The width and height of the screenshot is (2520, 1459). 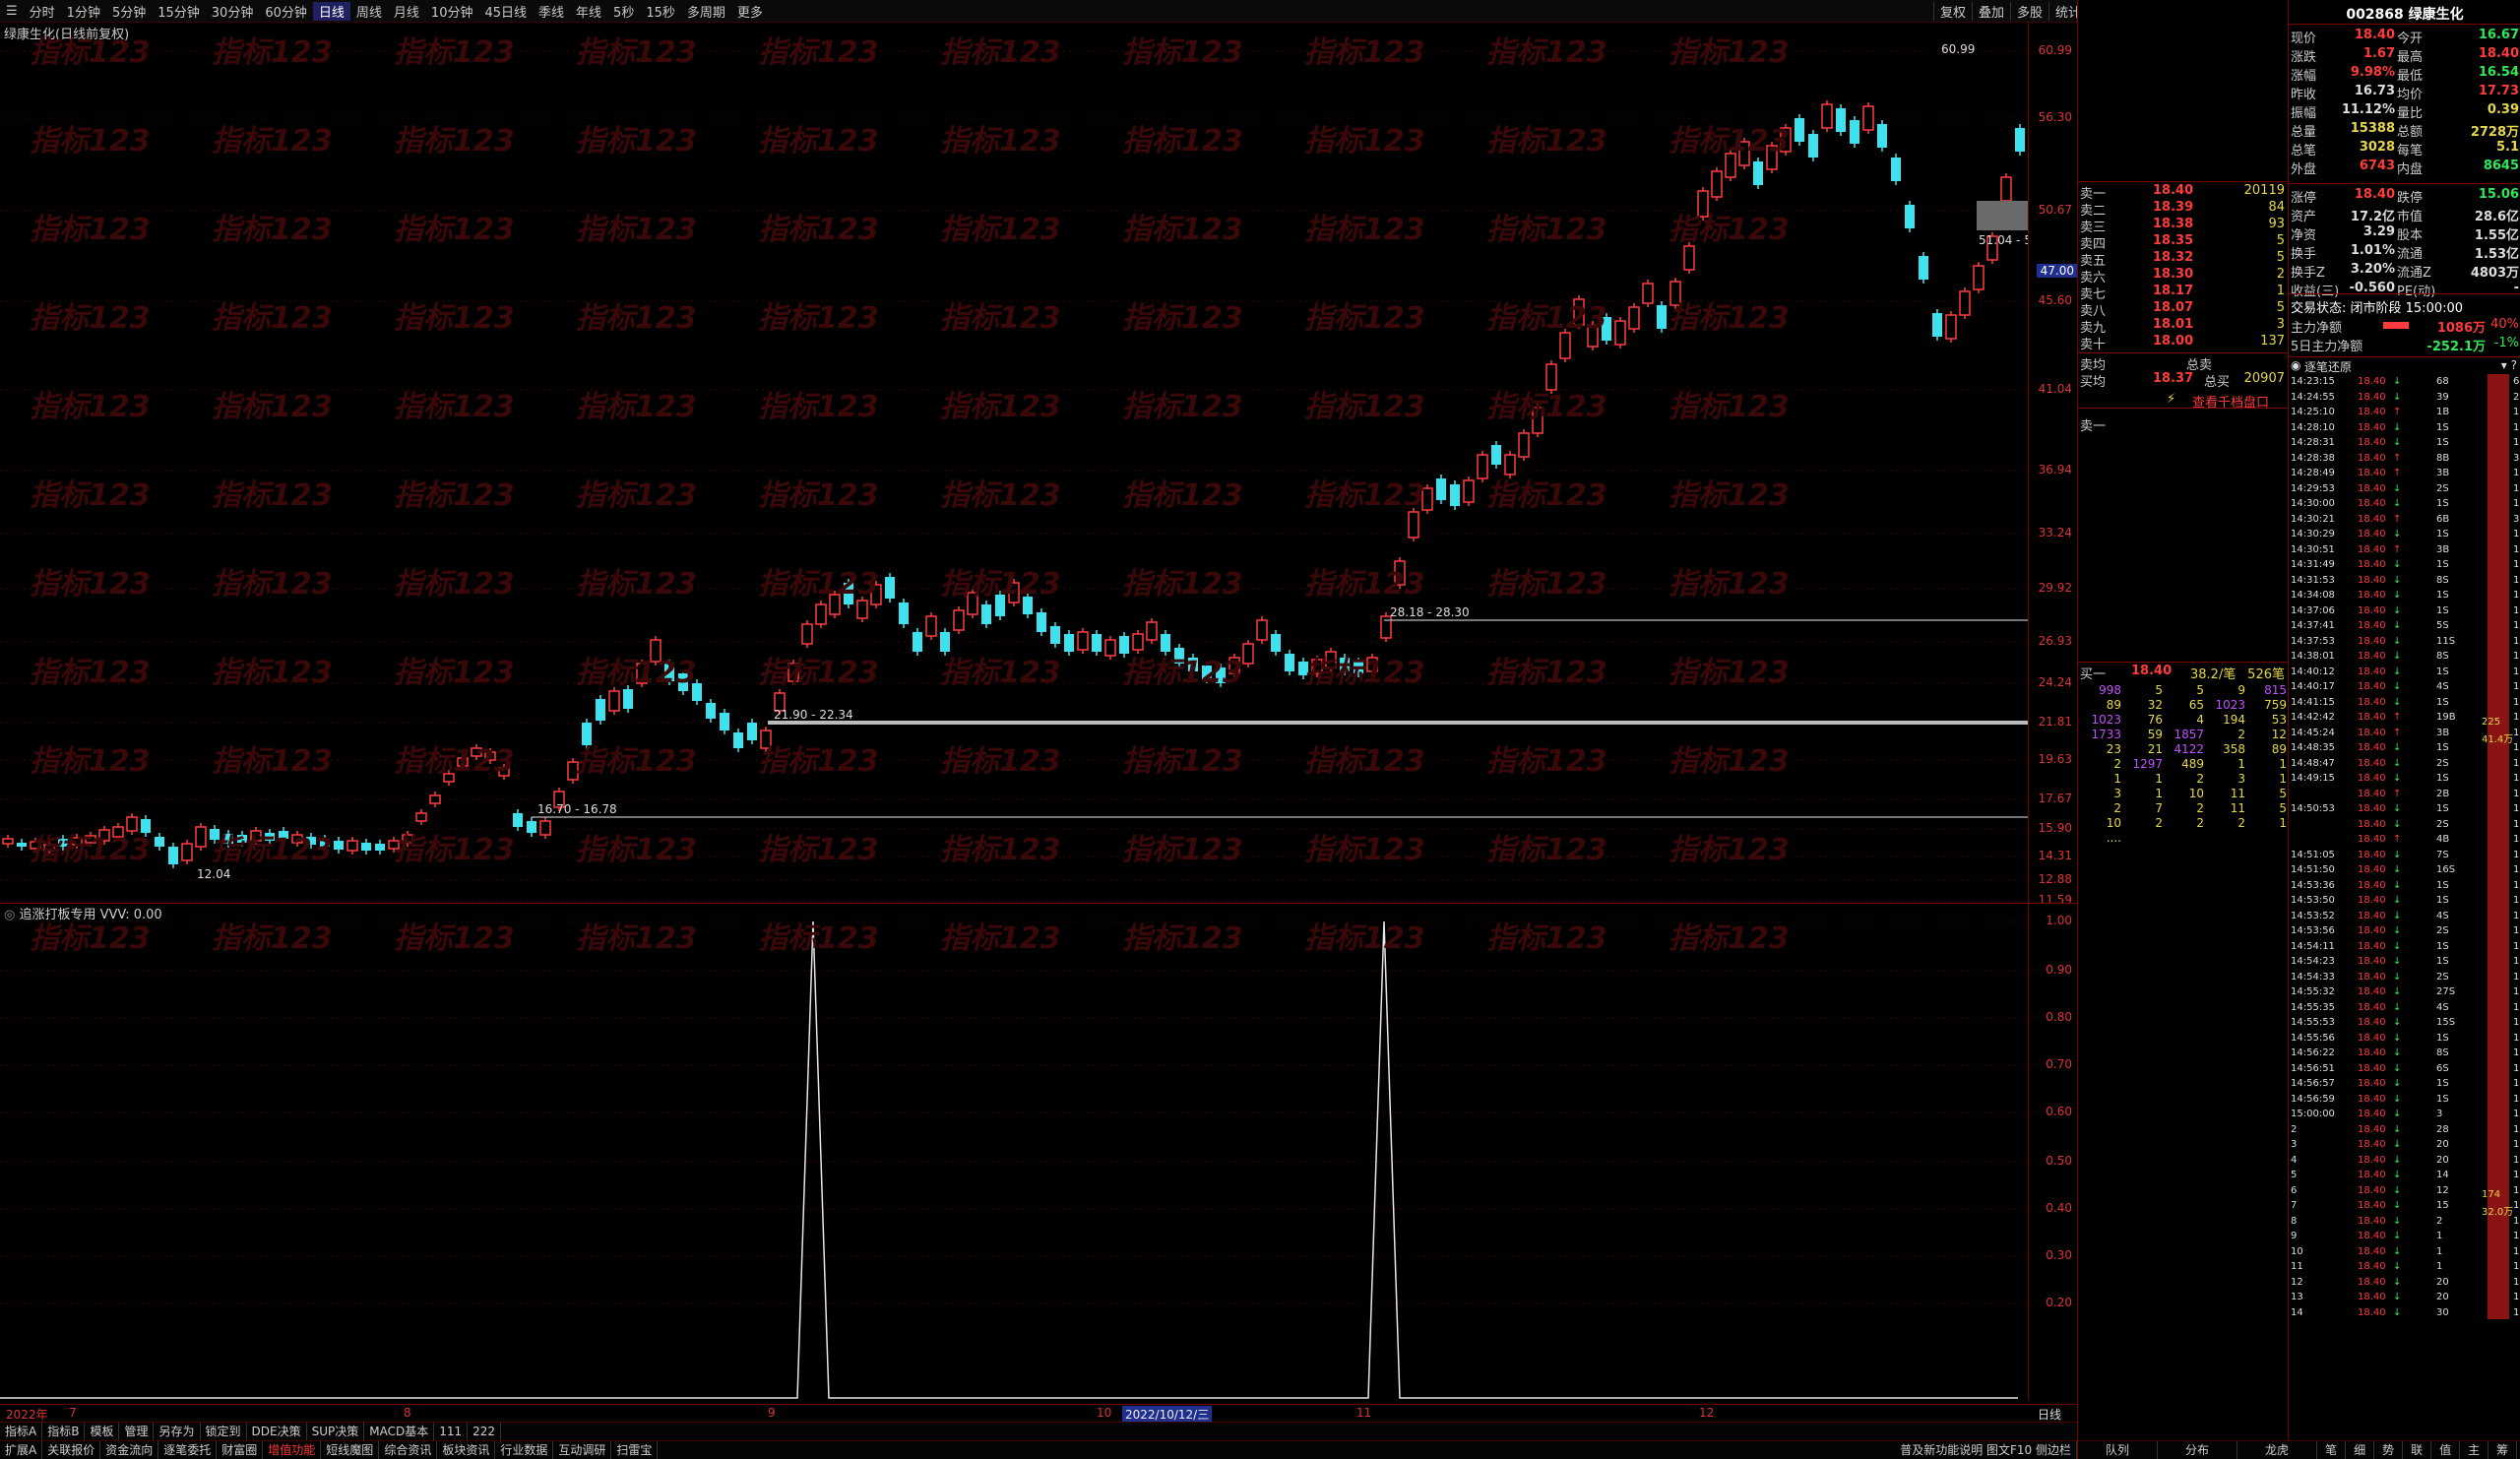 What do you see at coordinates (706, 11) in the screenshot?
I see `timeframe-tab: 多周期` at bounding box center [706, 11].